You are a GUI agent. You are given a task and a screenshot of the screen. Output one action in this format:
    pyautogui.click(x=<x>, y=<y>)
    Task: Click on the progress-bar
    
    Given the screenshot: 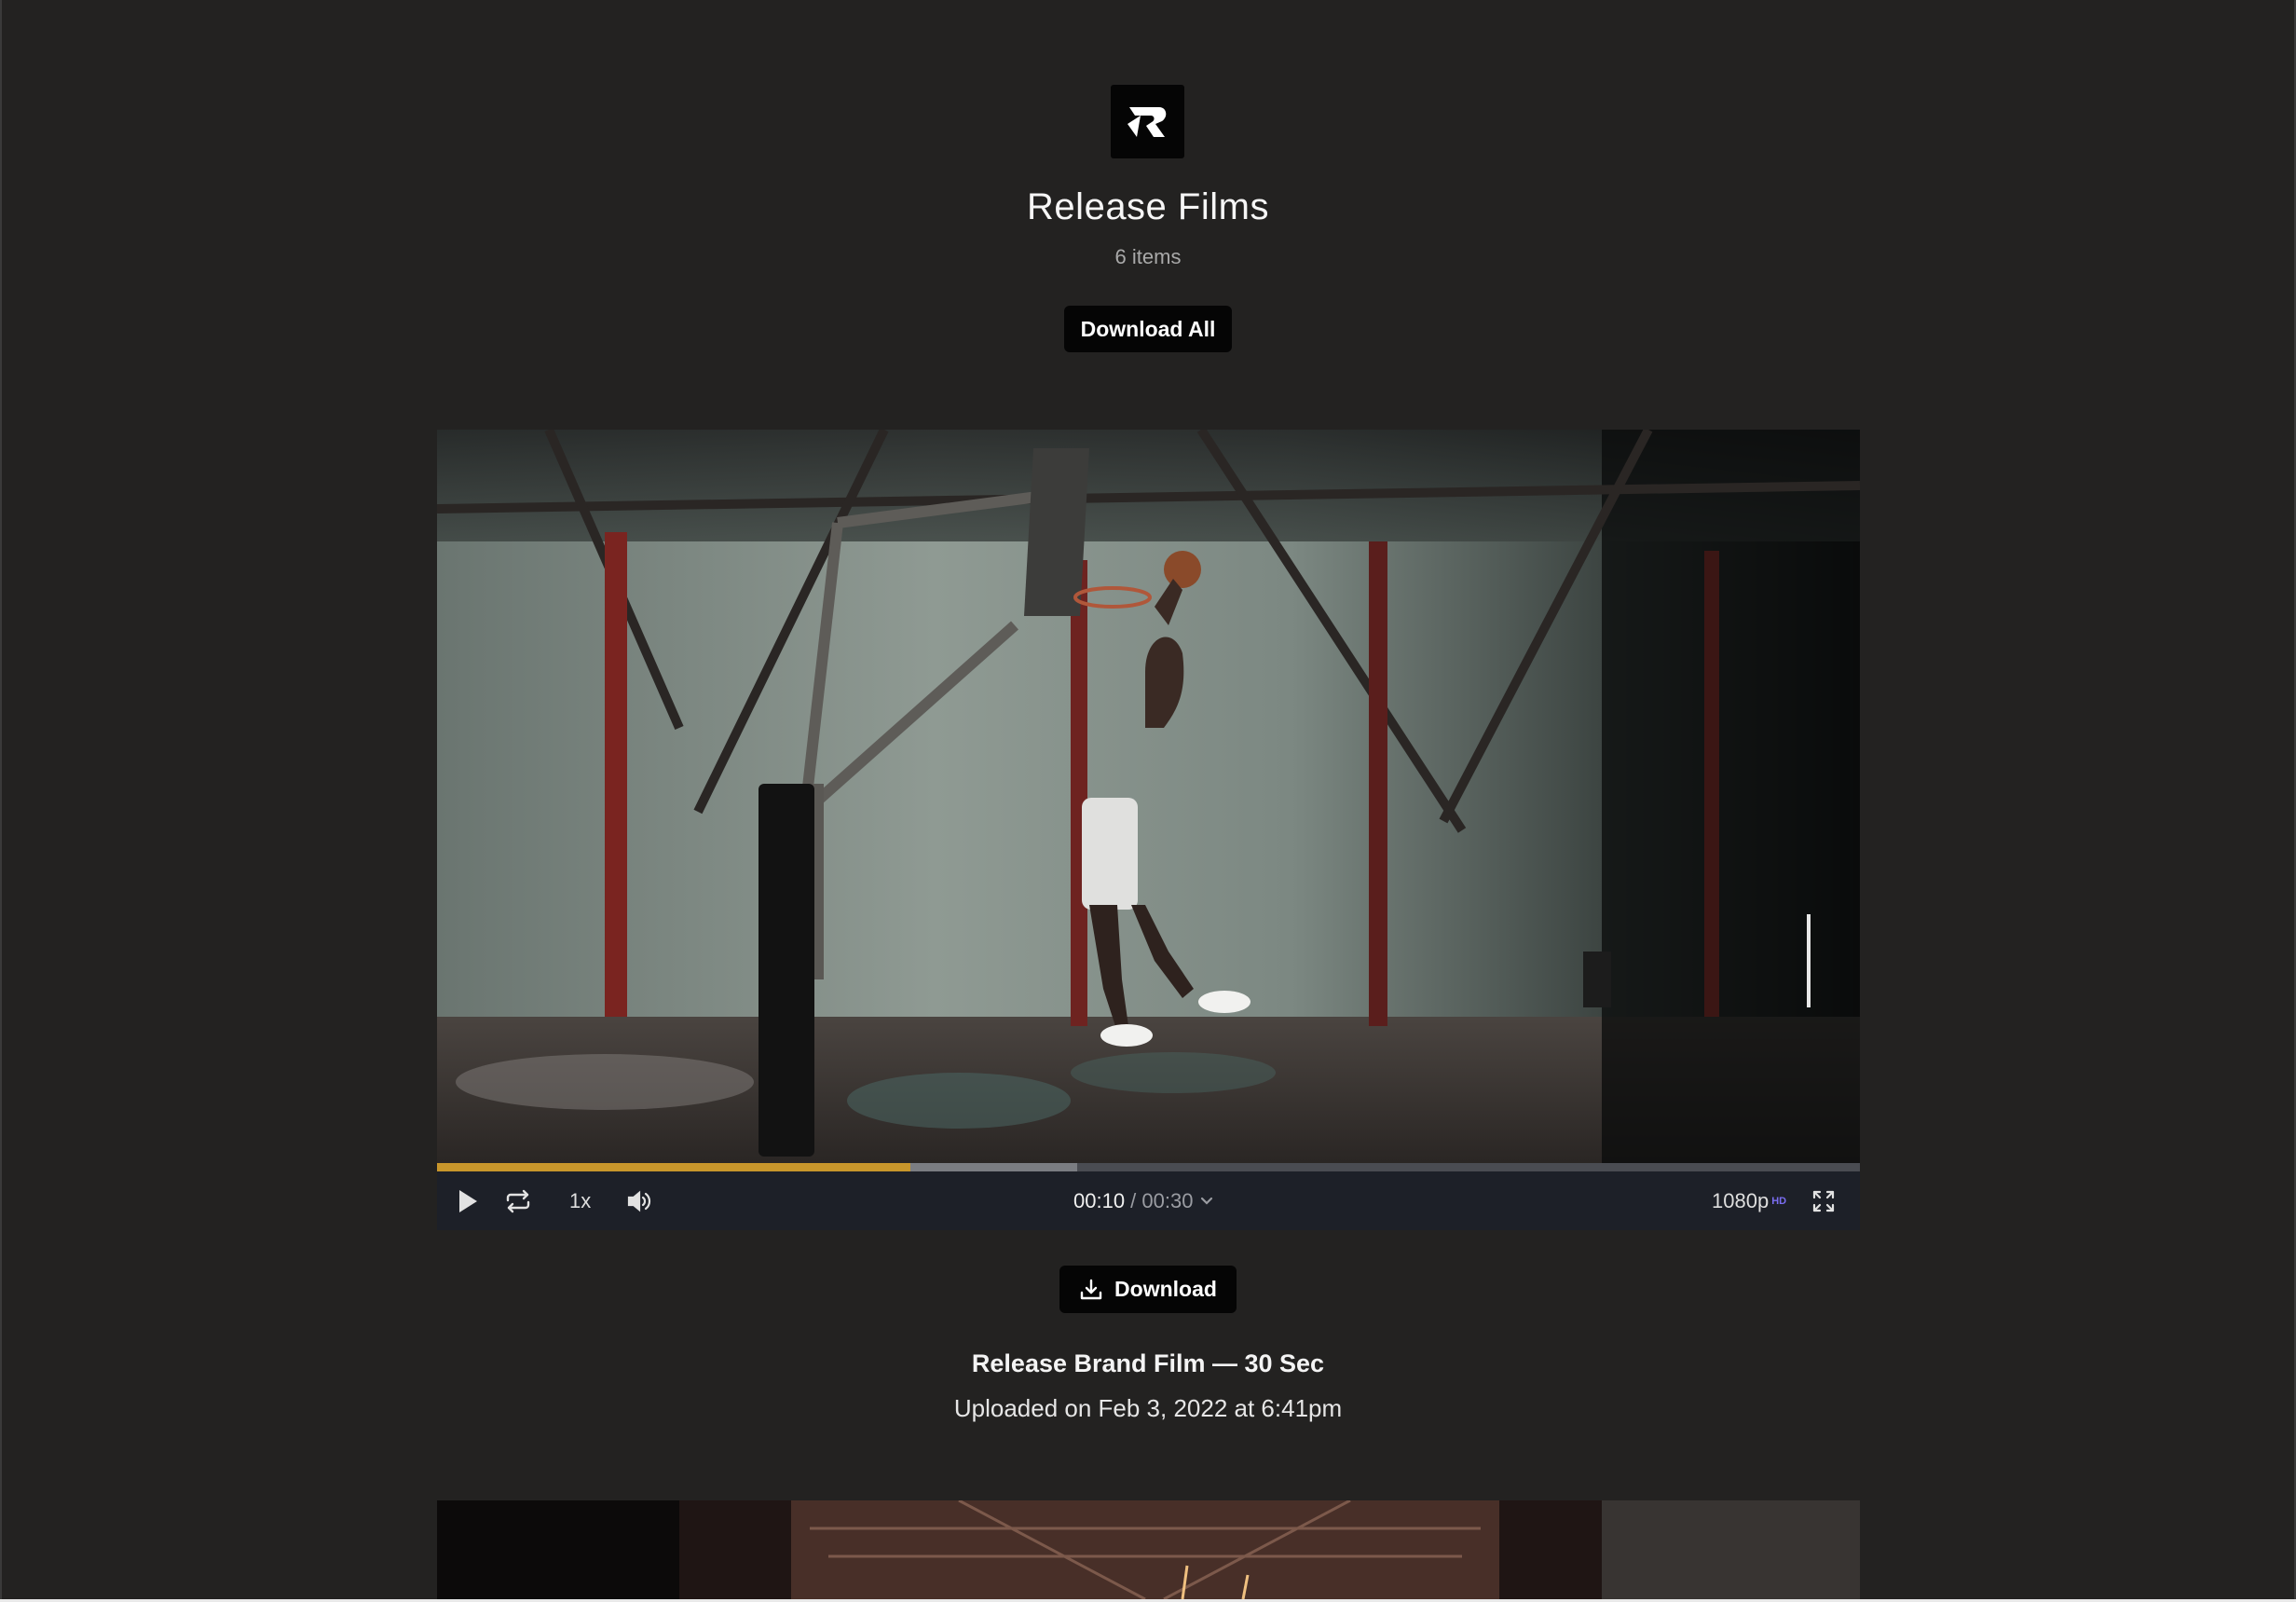 What is the action you would take?
    pyautogui.click(x=1148, y=1167)
    